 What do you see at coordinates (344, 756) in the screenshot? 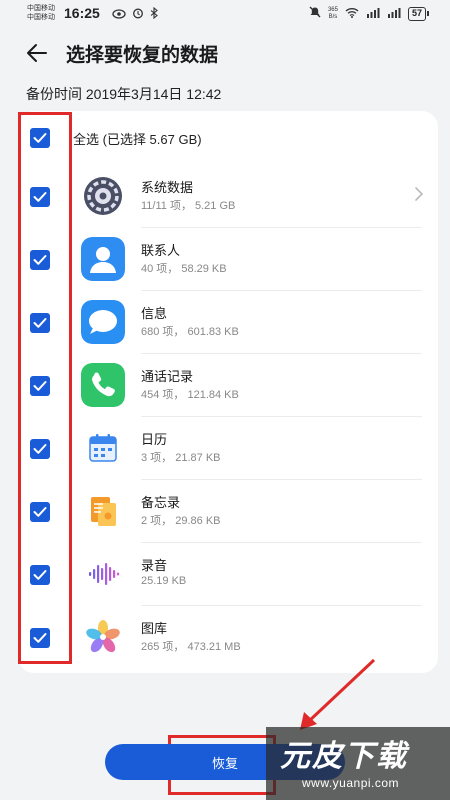
I see `watermark-logo: 元皮下载` at bounding box center [344, 756].